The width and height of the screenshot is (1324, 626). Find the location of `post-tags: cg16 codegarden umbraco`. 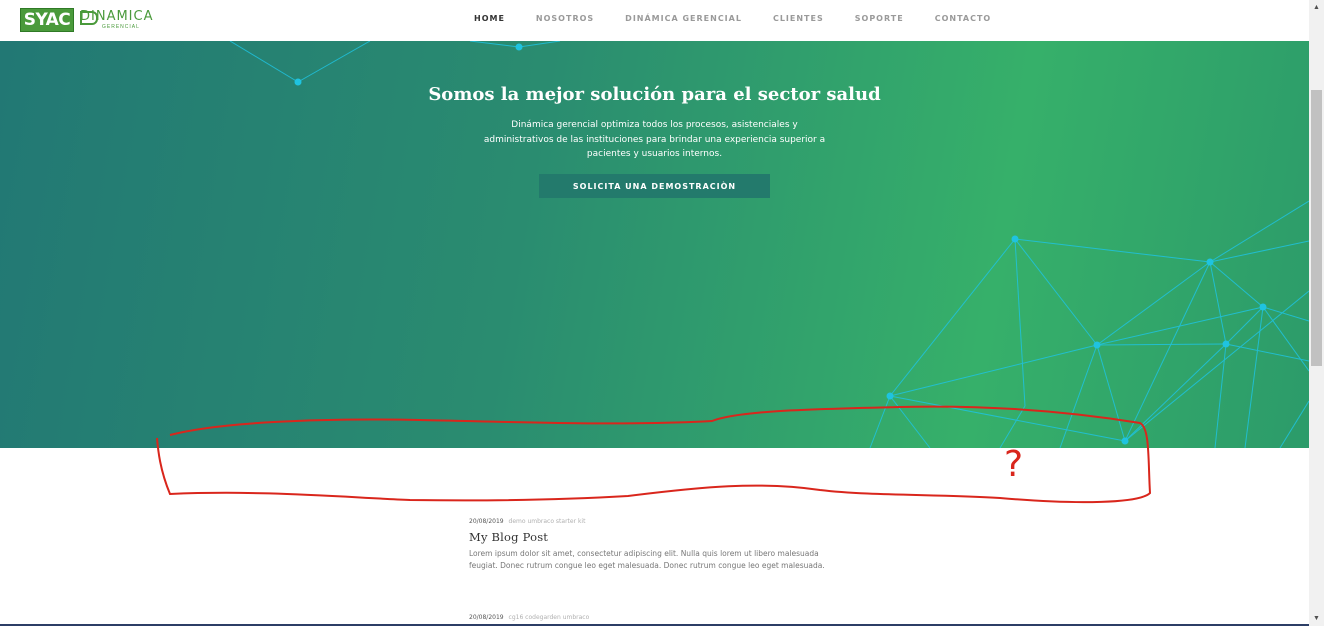

post-tags: cg16 codegarden umbraco is located at coordinates (549, 617).